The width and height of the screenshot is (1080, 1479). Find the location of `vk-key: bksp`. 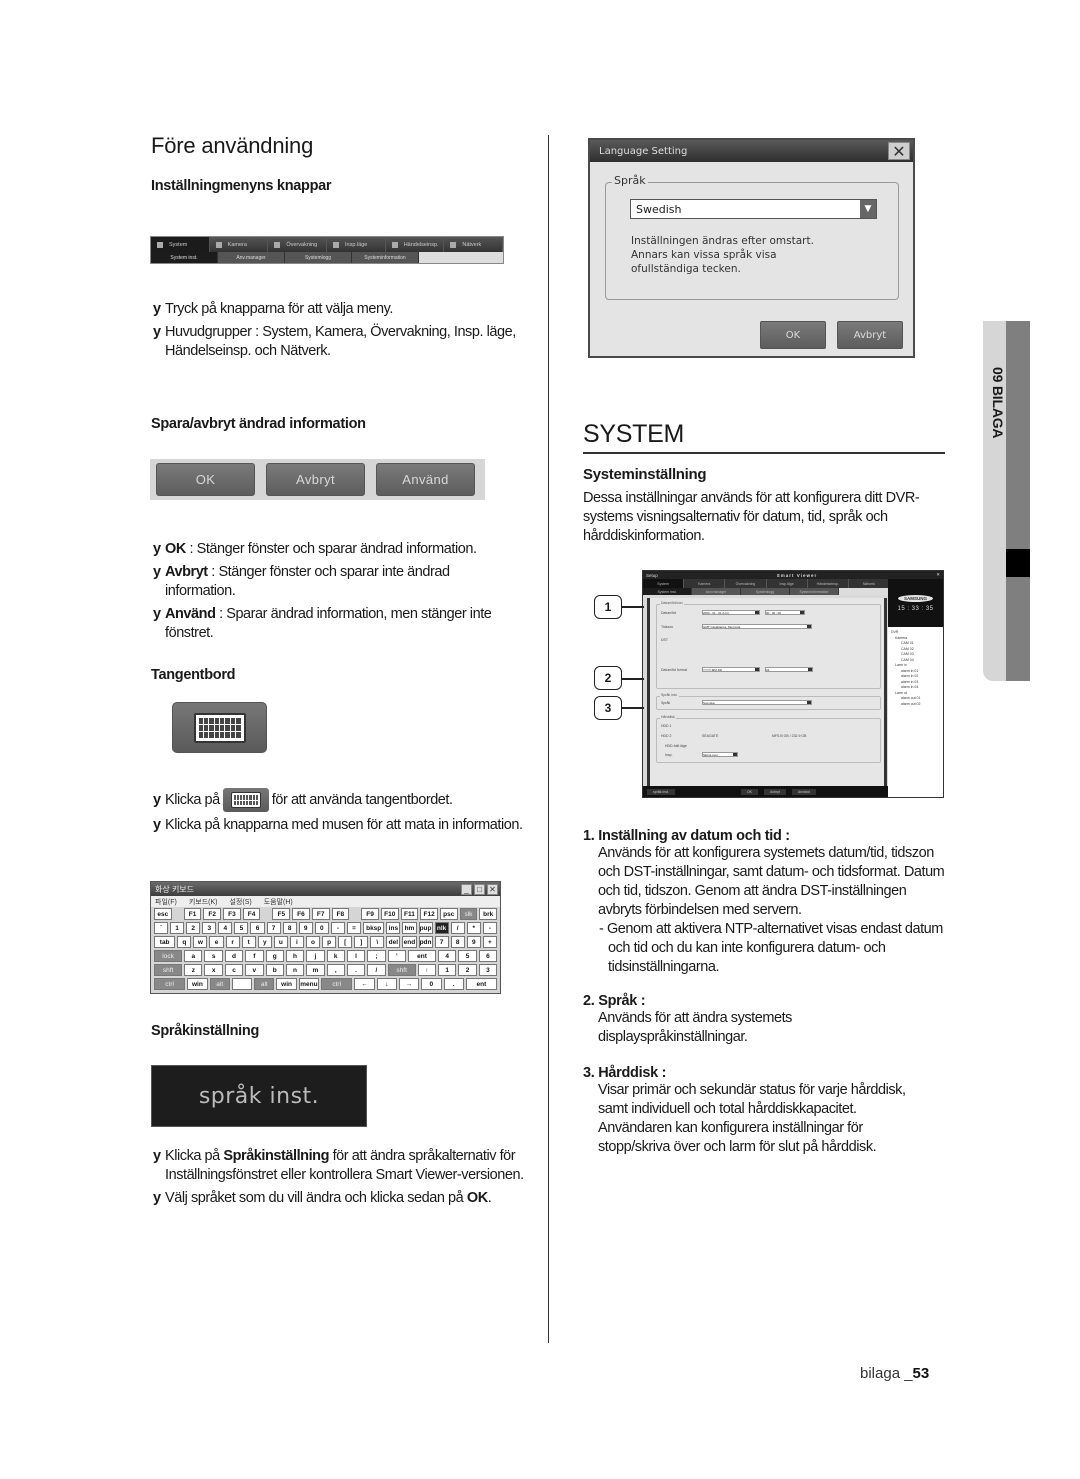

vk-key: bksp is located at coordinates (374, 928).